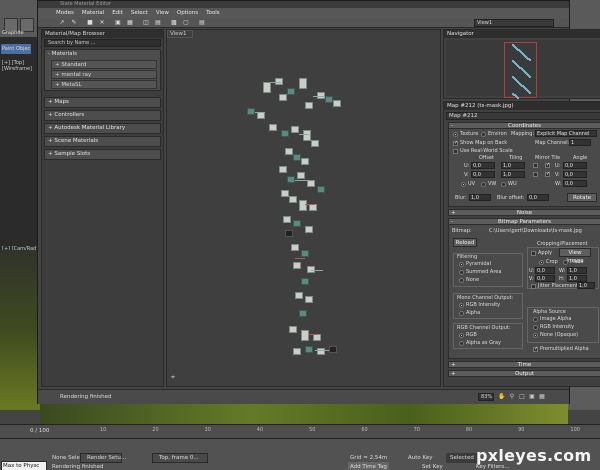 This screenshot has height=470, width=600. I want to click on tree-group-header: + Sample Slots, so click(102, 154).